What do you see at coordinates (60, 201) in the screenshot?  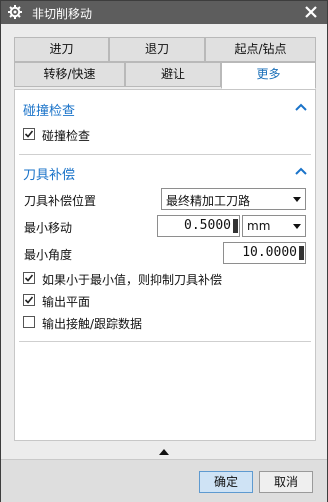 I see `tool-comp-position-label: 刀具补偿位置` at bounding box center [60, 201].